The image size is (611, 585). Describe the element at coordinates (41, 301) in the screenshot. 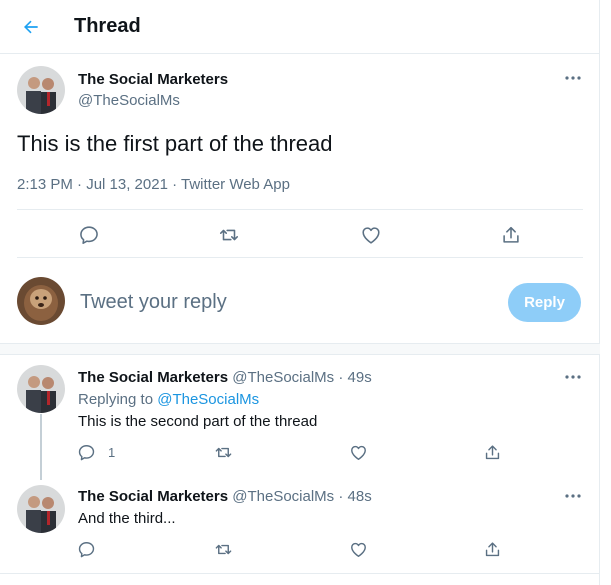

I see `current-user-avatar` at that location.